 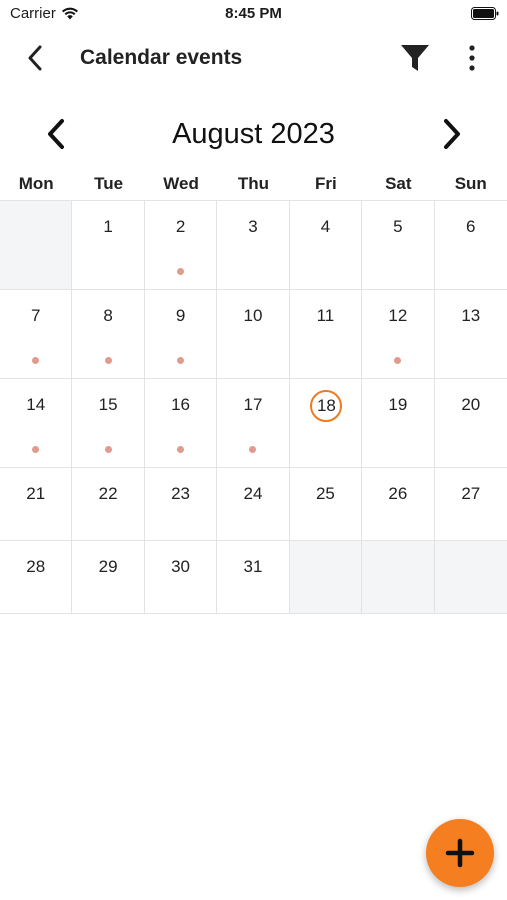 I want to click on calendar-day-cell: 8, so click(x=108, y=334).